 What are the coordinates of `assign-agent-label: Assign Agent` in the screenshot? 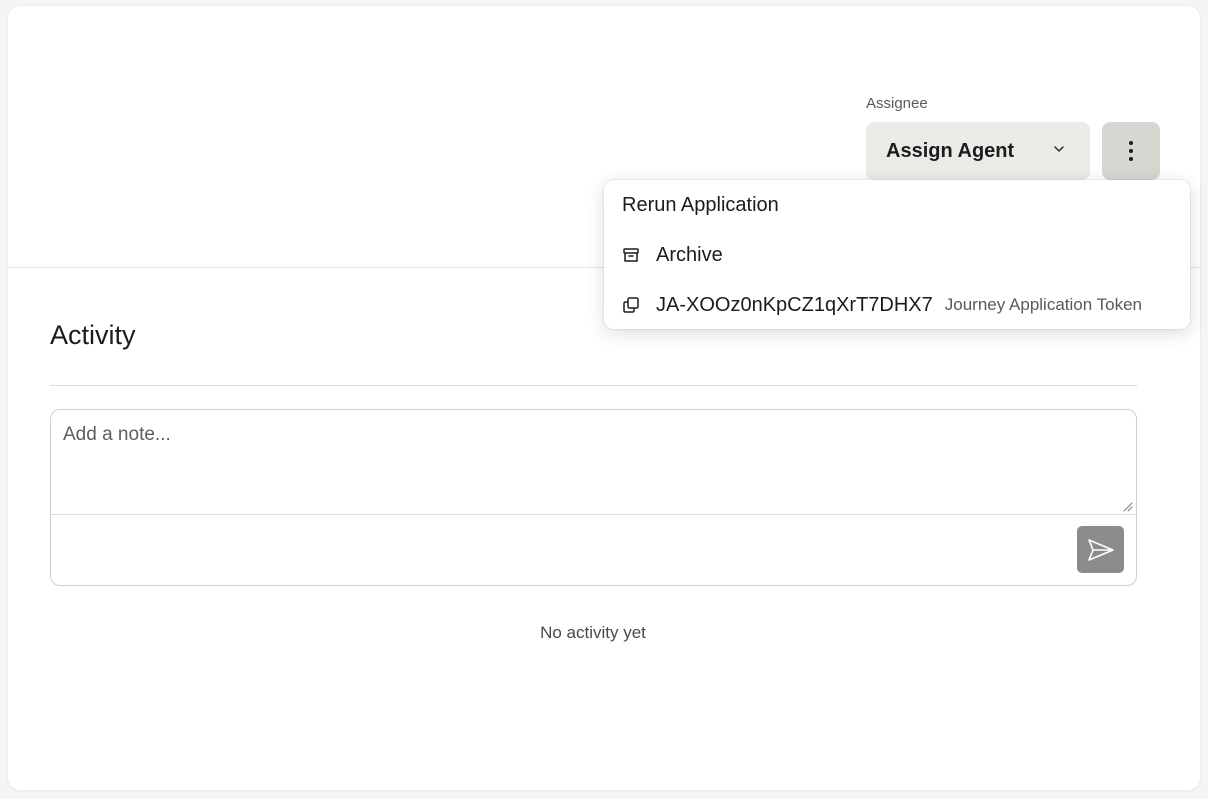 It's located at (950, 150).